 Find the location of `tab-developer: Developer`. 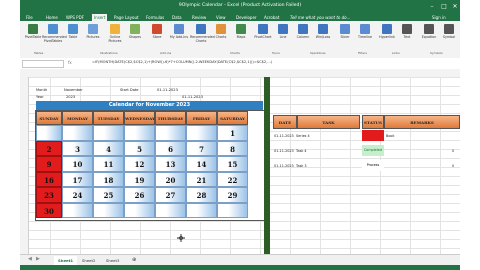

tab-developer: Developer is located at coordinates (246, 17).